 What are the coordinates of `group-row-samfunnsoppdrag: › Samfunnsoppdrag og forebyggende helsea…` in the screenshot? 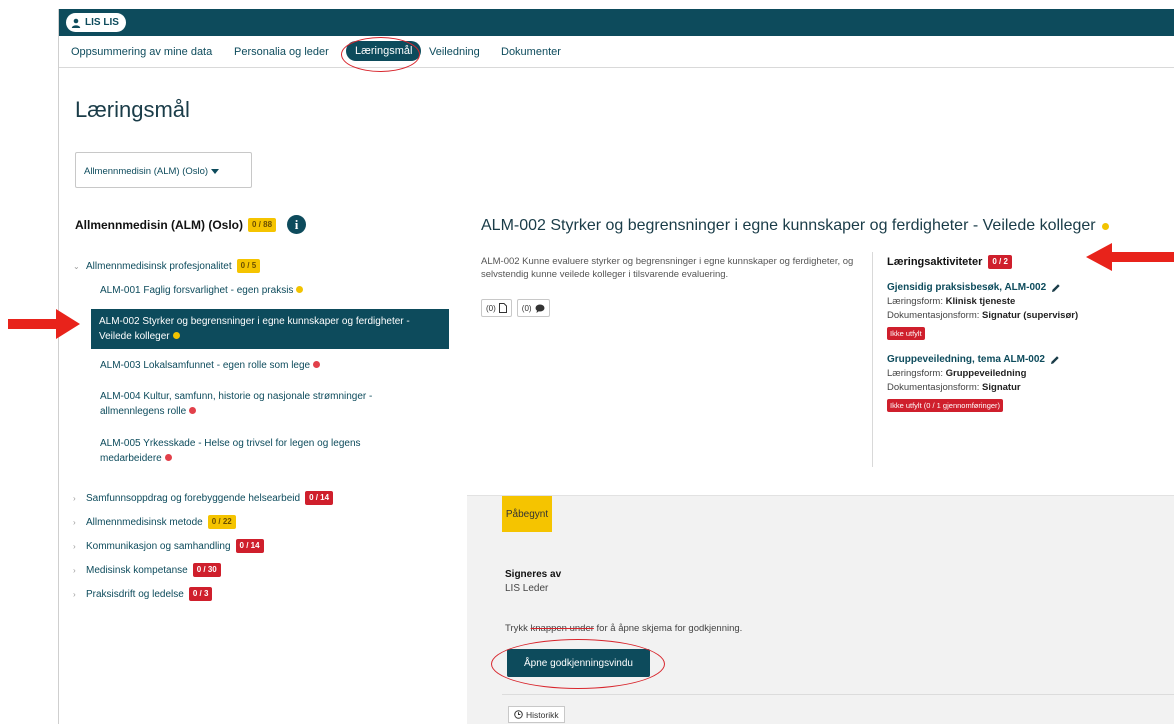 It's located at (203, 498).